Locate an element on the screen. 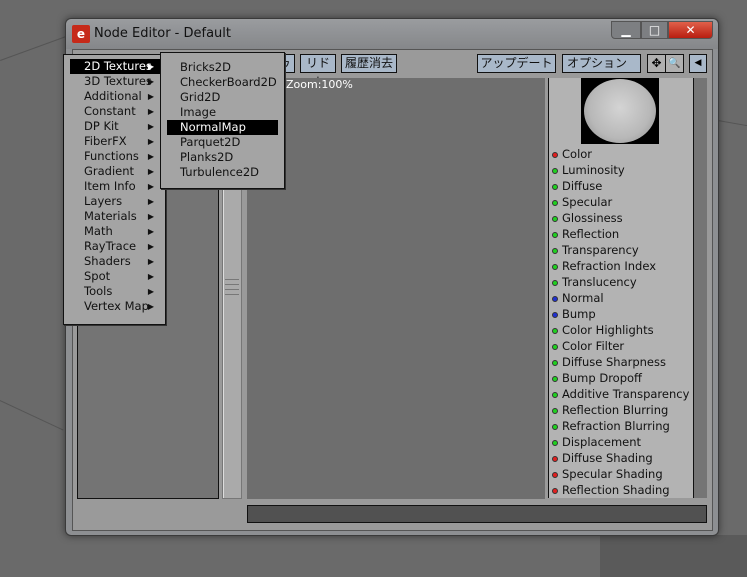  submenu-item-normalmap: NormalMap is located at coordinates (222, 127).